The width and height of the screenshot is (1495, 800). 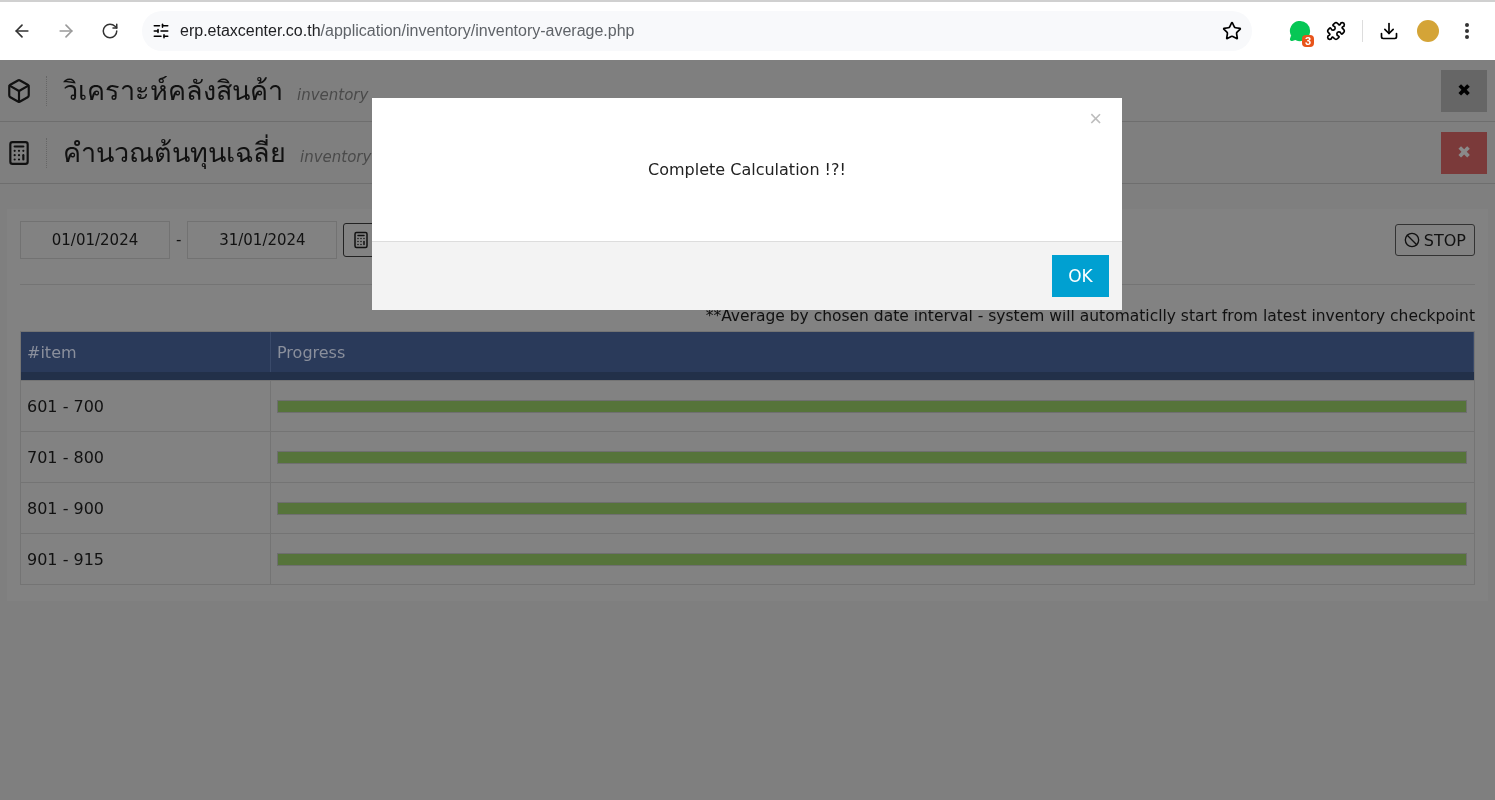 What do you see at coordinates (1080, 276) in the screenshot?
I see `ok-button: OK` at bounding box center [1080, 276].